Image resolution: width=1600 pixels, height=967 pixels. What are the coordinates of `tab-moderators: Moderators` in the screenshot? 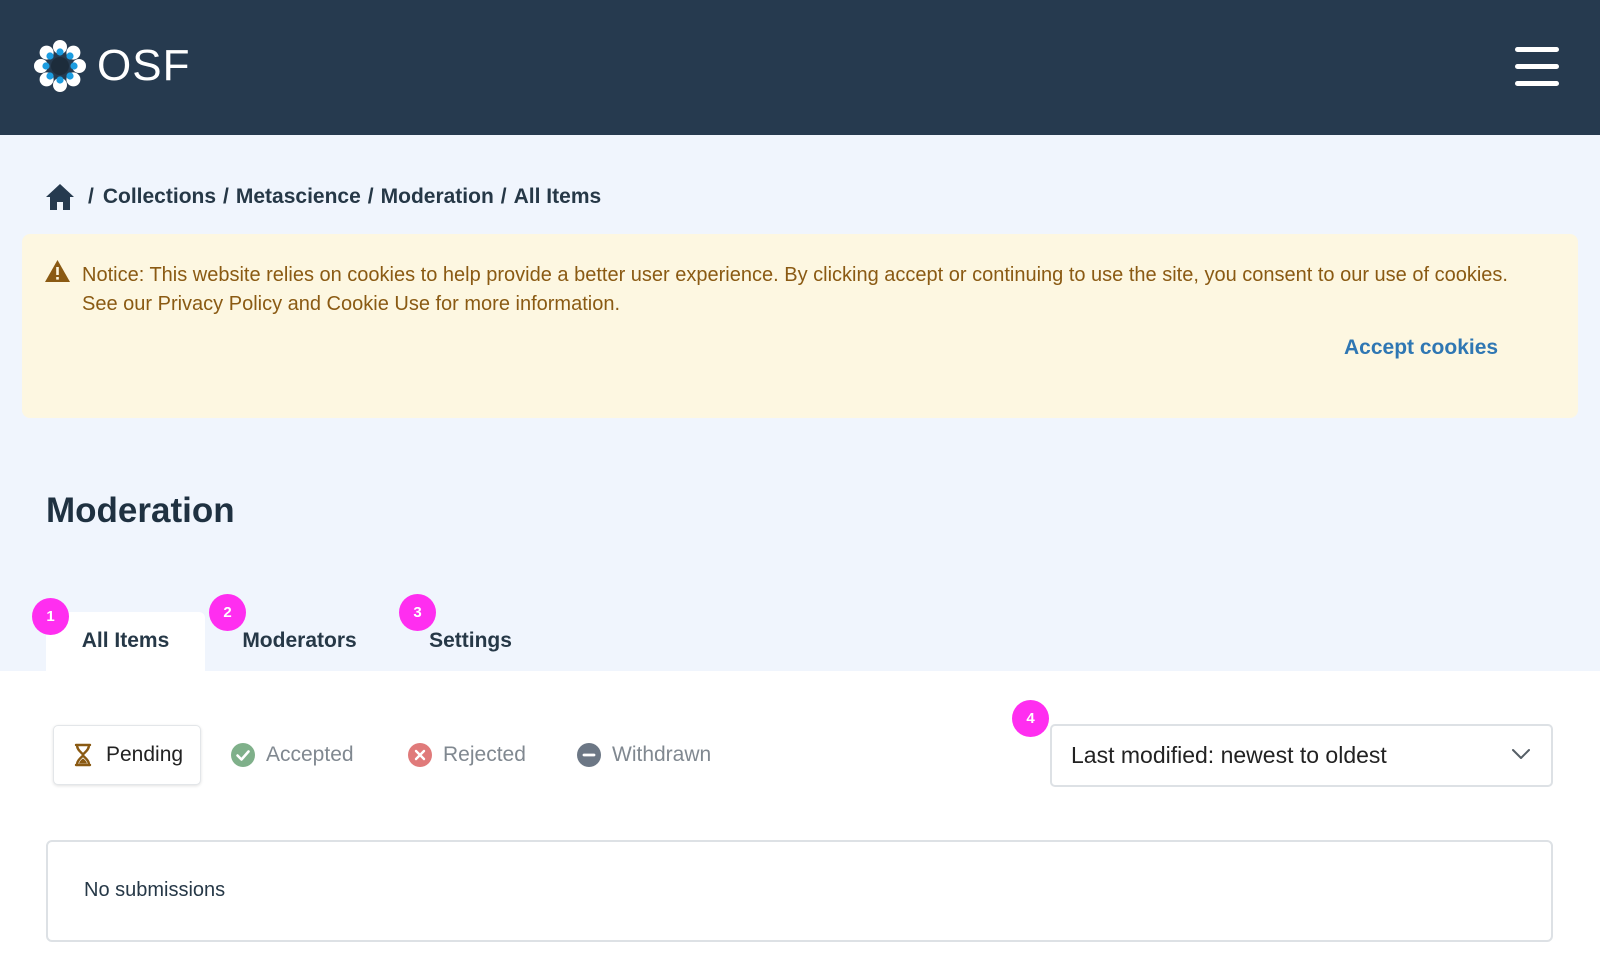 It's located at (299, 642).